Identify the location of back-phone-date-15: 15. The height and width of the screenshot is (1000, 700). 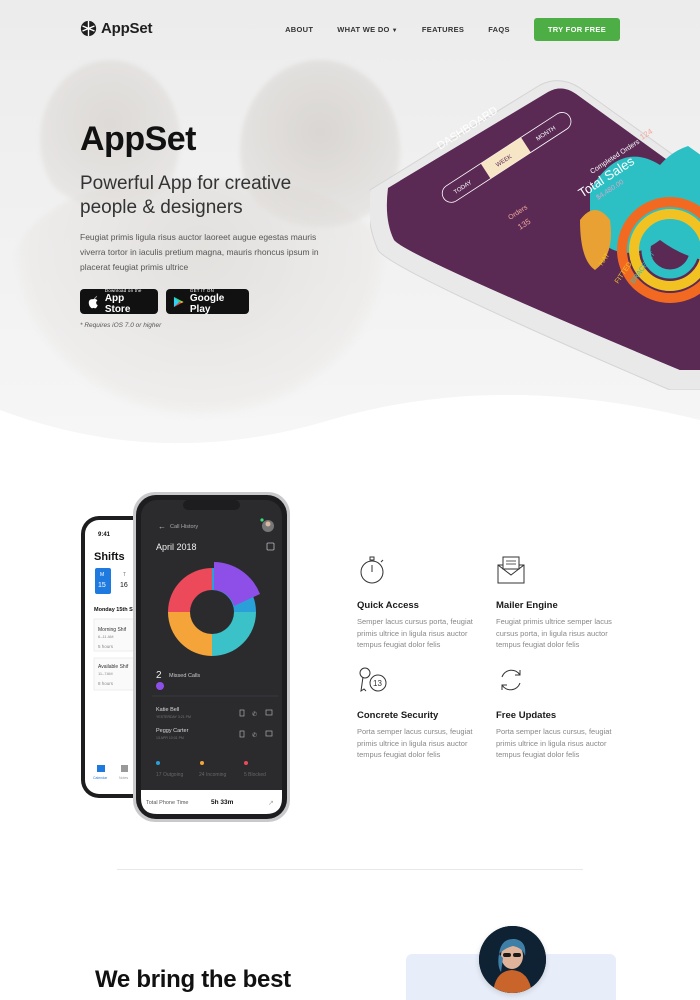
(102, 585).